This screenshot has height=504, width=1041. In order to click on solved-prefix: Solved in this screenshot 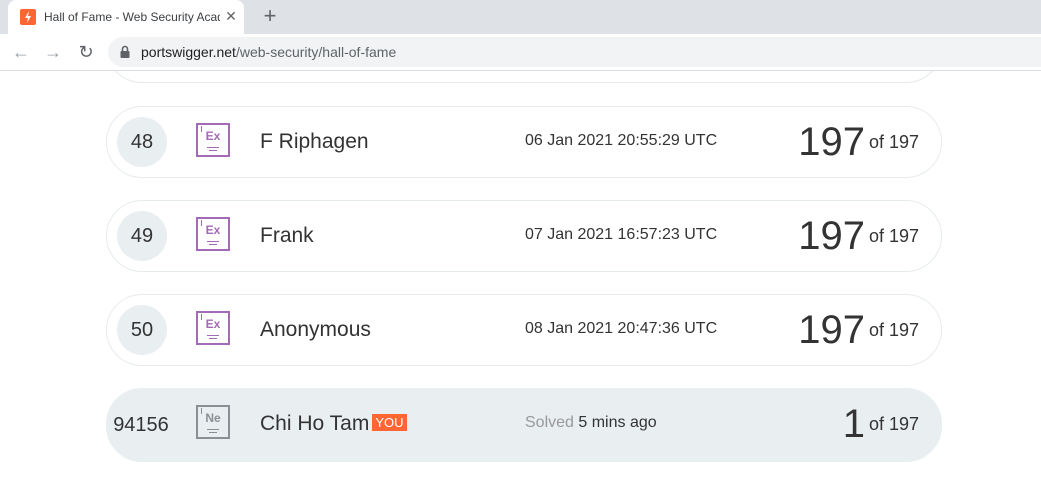, I will do `click(549, 422)`.